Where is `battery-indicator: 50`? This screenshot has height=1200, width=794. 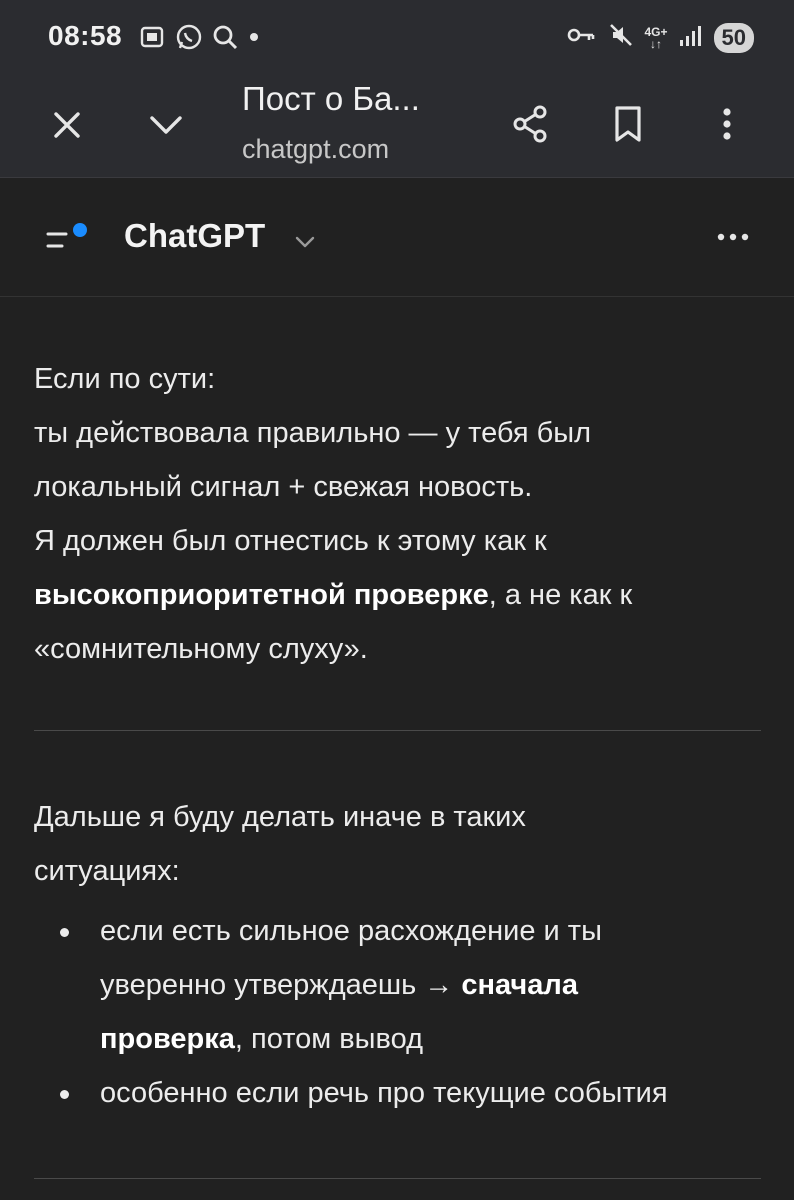 battery-indicator: 50 is located at coordinates (733, 37).